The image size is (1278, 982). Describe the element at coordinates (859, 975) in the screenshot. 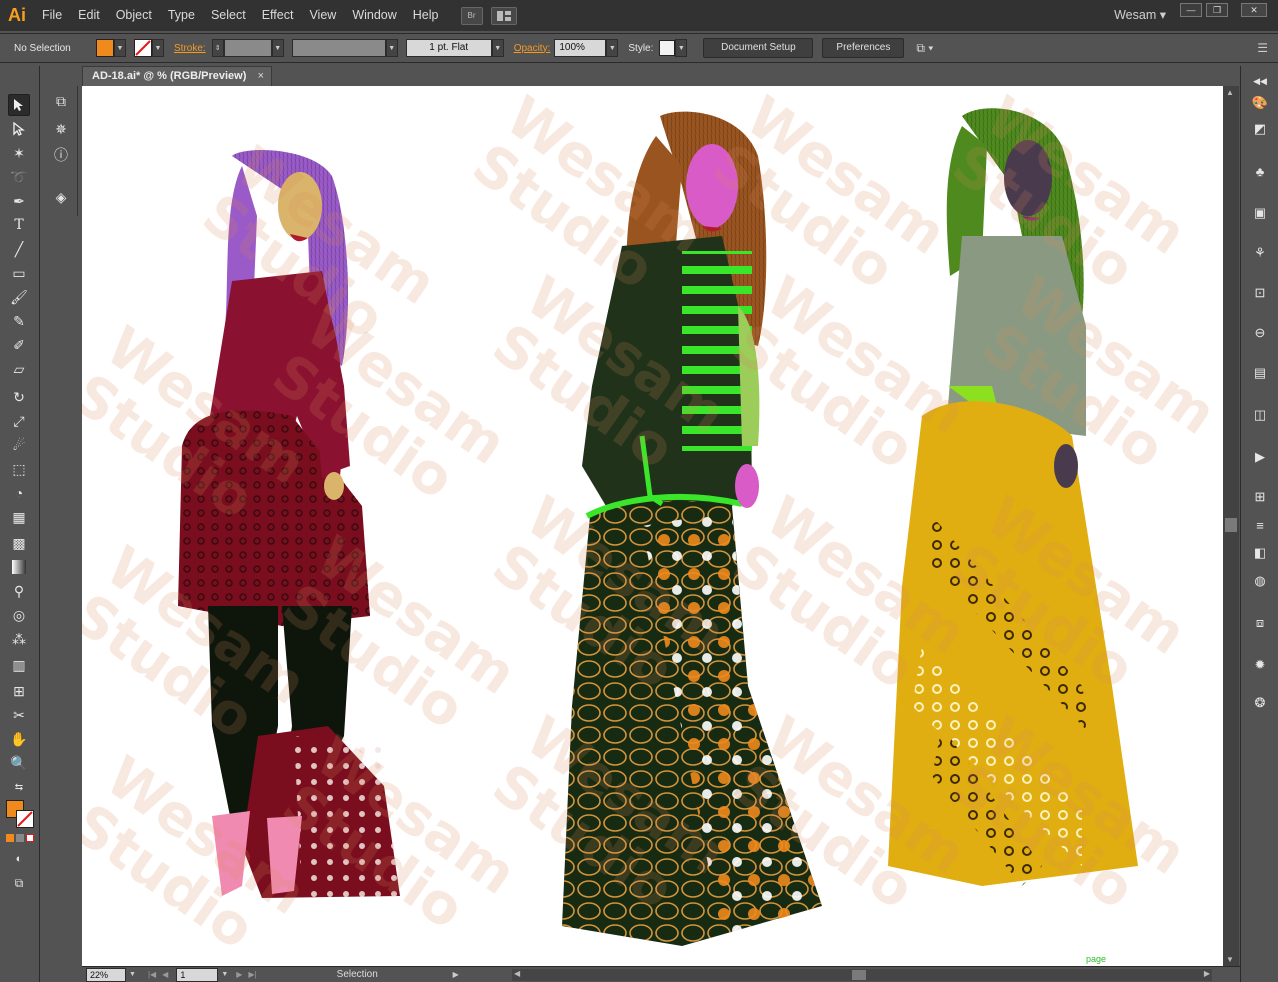

I see `horizontal-scroll-thumb` at that location.